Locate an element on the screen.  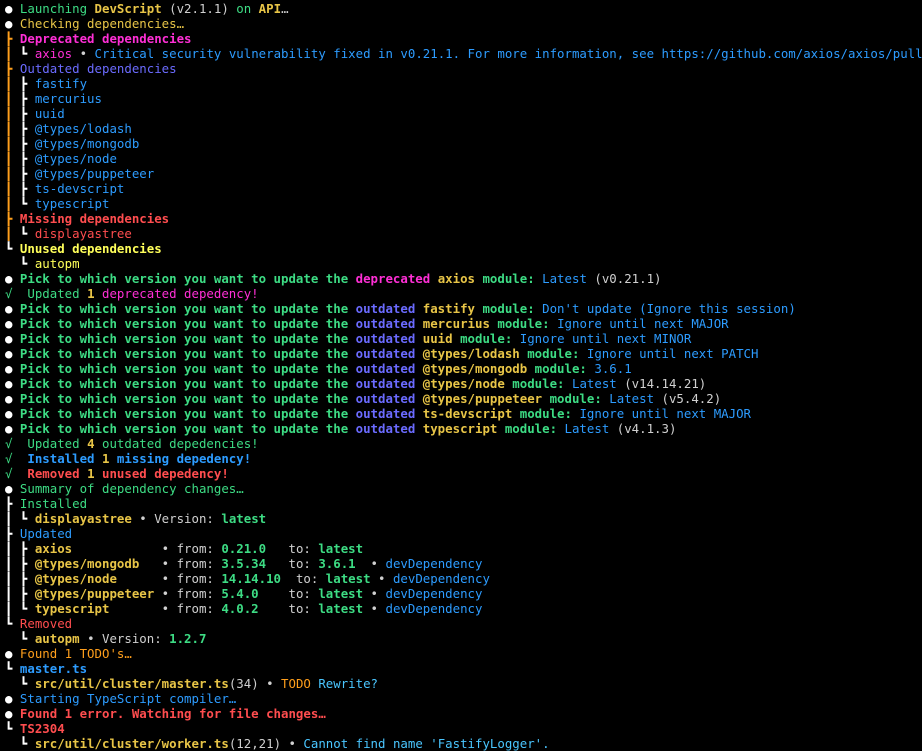
terminal-text: TODO is located at coordinates (300, 683).